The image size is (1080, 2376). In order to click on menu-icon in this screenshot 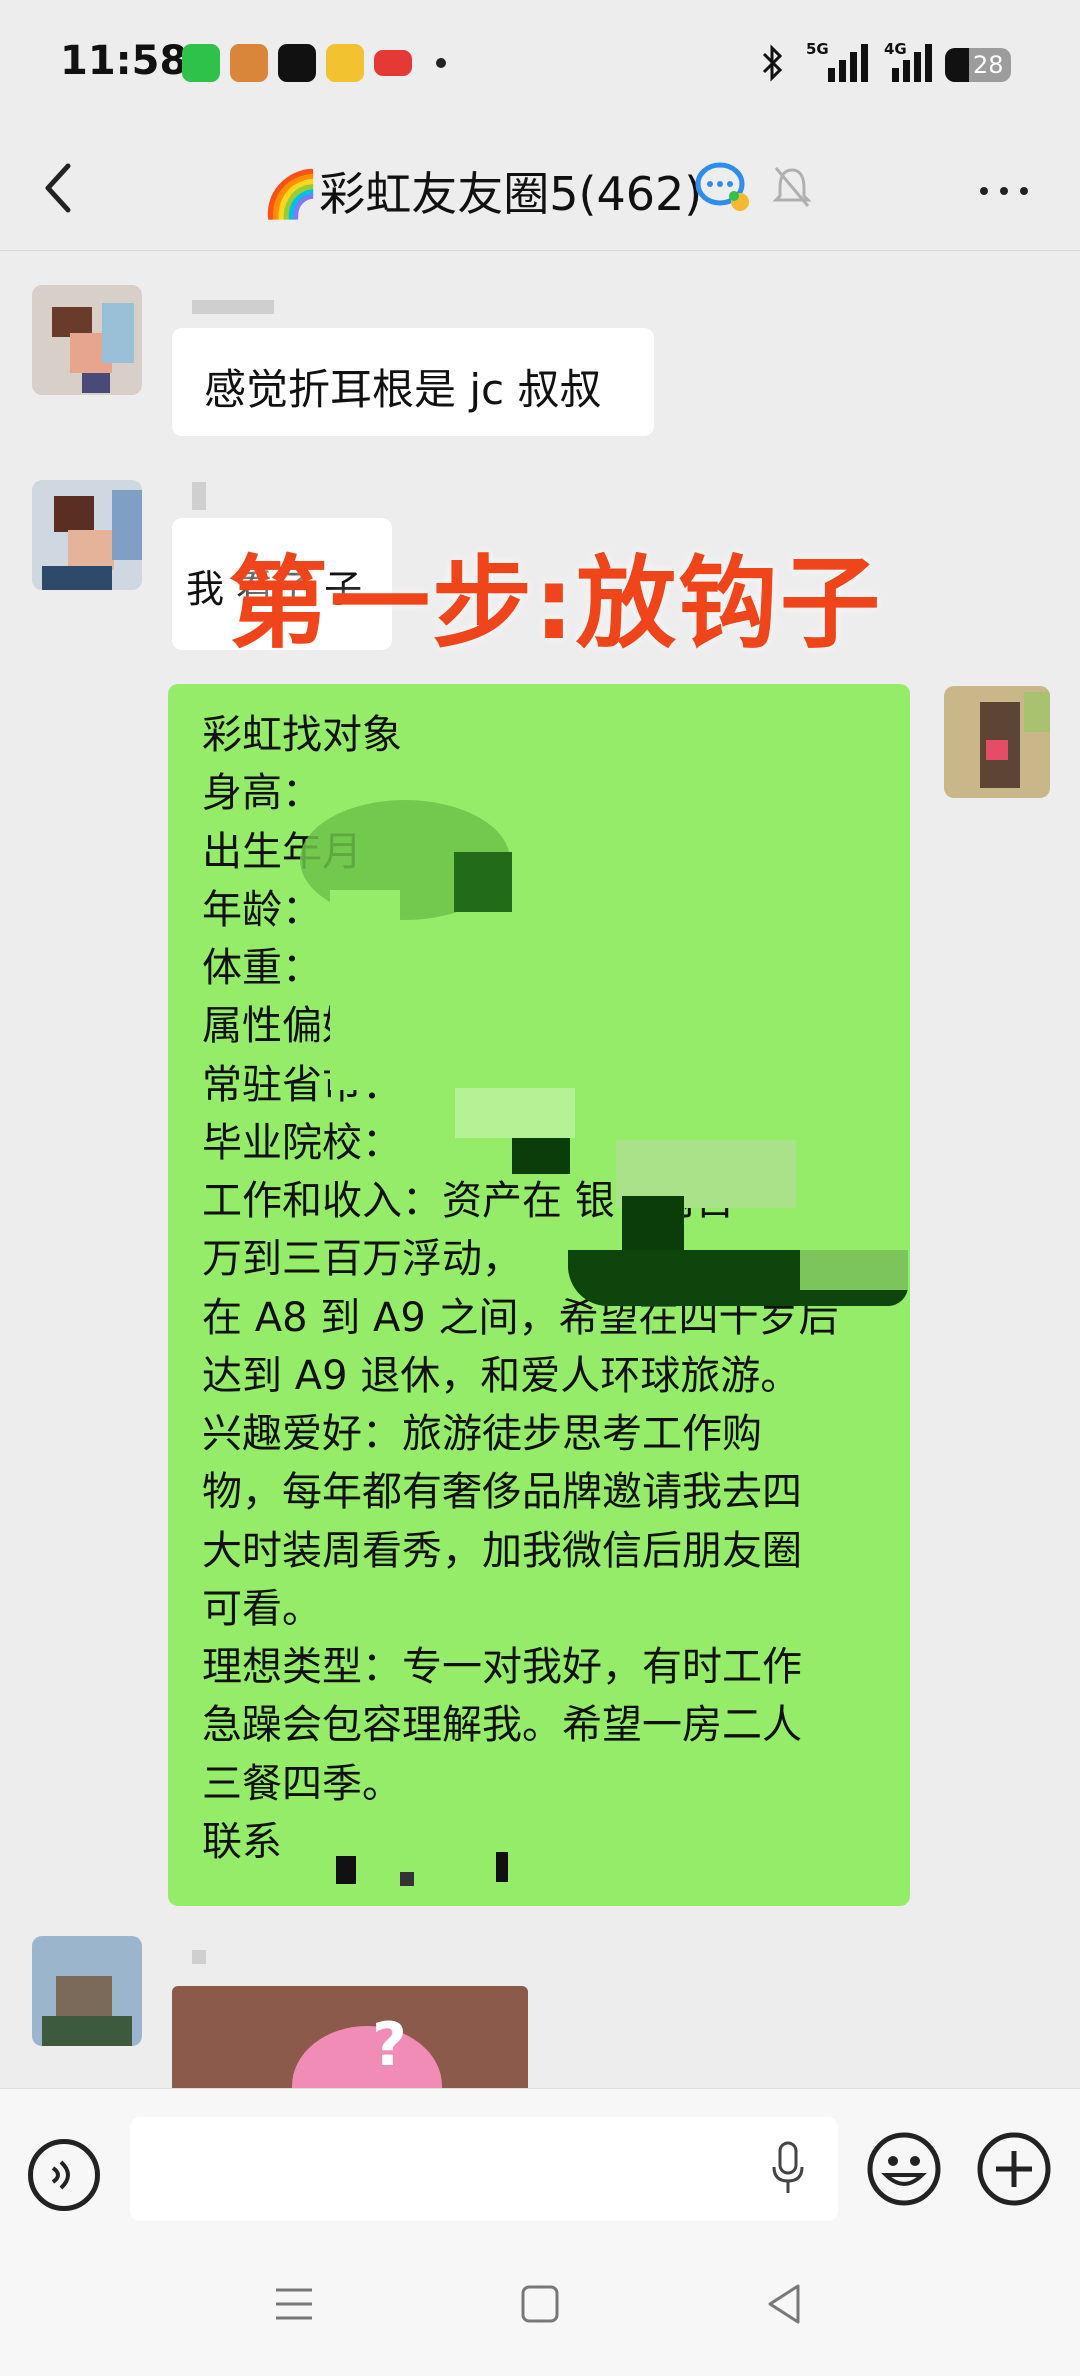, I will do `click(294, 2304)`.